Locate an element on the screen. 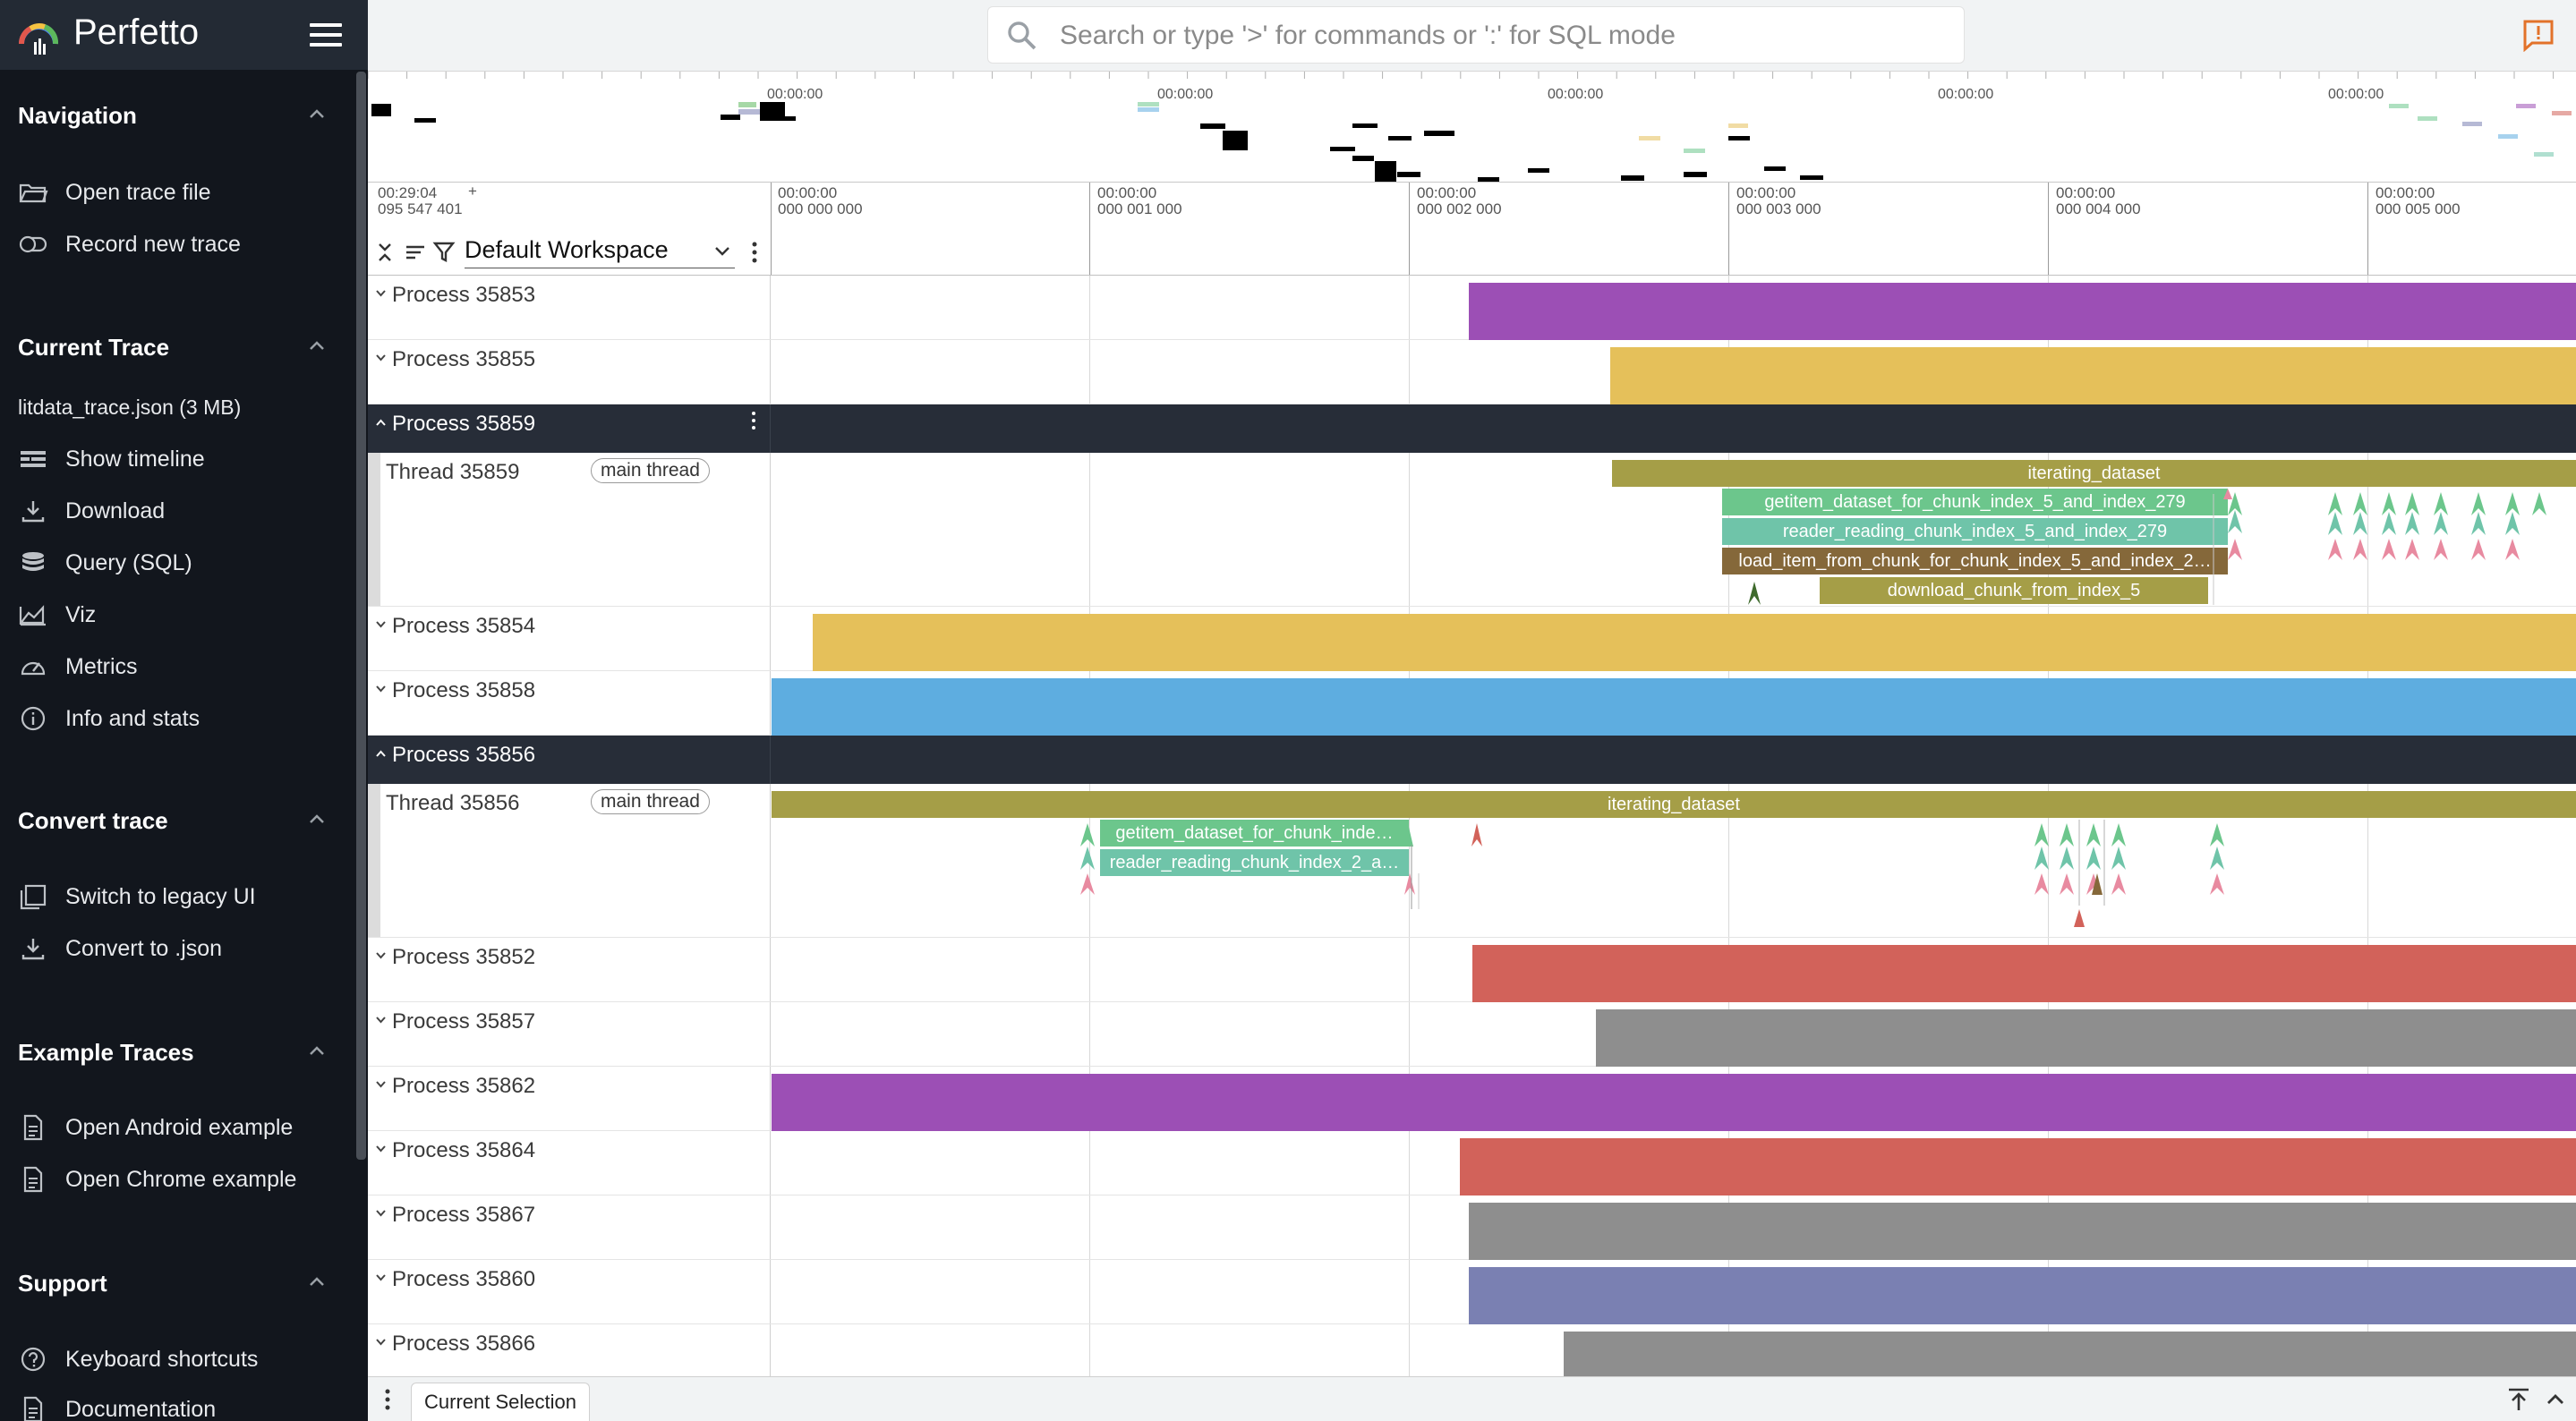 This screenshot has height=1421, width=2576. search-input is located at coordinates (1498, 35).